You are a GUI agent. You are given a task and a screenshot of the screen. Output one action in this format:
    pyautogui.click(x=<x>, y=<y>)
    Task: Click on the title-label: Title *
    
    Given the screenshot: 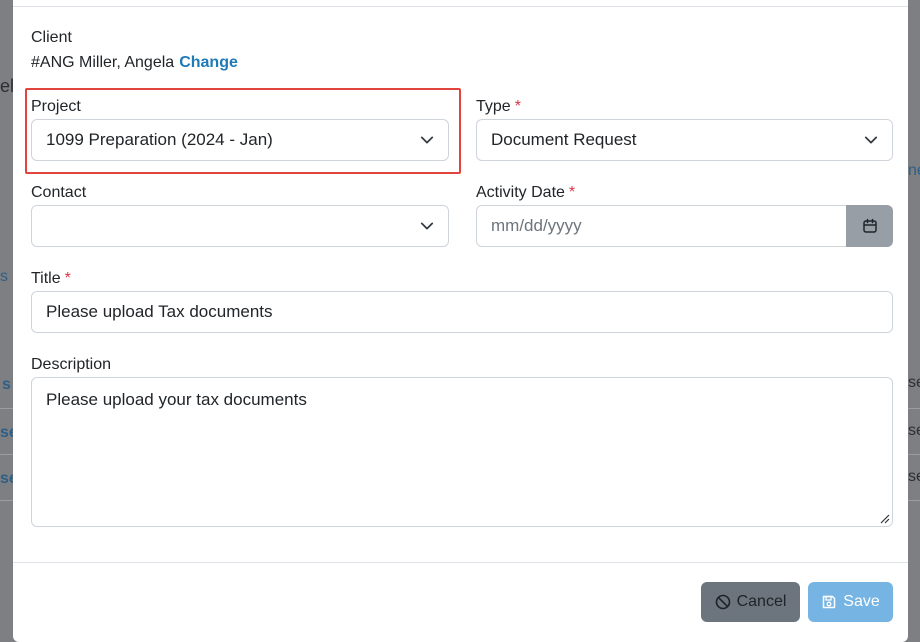 What is the action you would take?
    pyautogui.click(x=51, y=279)
    